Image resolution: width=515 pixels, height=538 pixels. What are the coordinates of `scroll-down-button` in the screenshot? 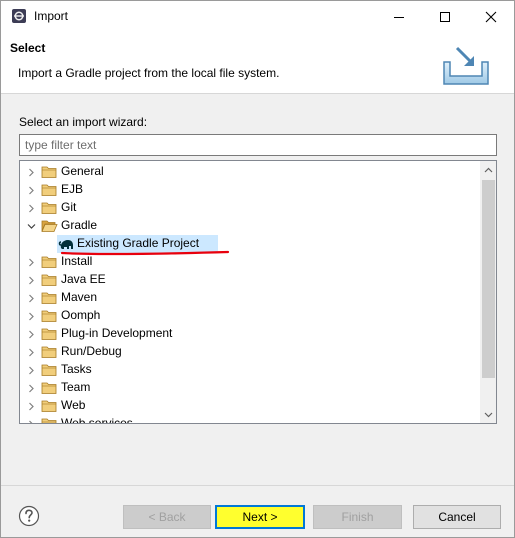 It's located at (488, 414).